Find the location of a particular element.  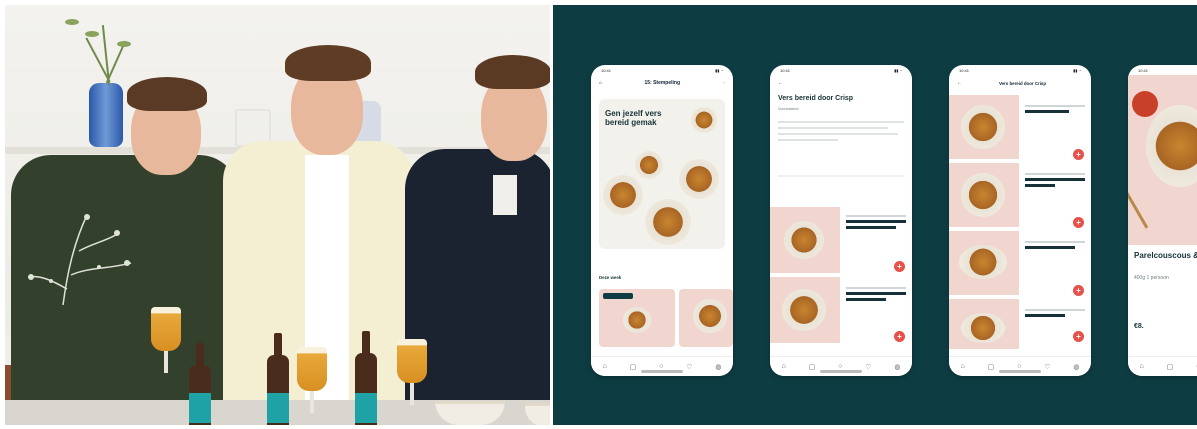

section-title: Deze week is located at coordinates (610, 277).